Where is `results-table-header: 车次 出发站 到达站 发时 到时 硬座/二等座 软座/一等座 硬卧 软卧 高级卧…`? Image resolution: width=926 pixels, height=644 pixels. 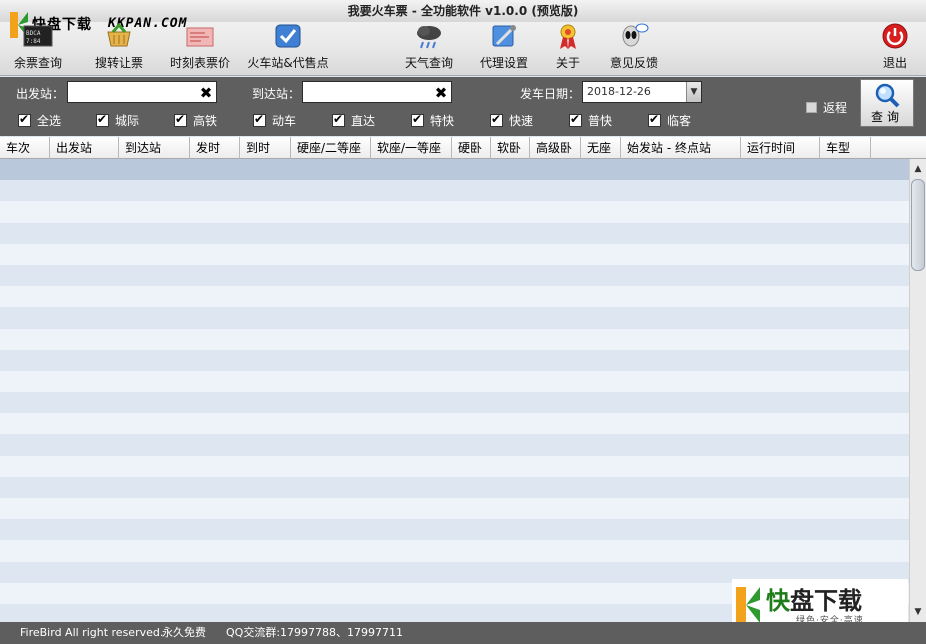
results-table-header: 车次 出发站 到达站 发时 到时 硬座/二等座 软座/一等座 硬卧 软卧 高级卧… is located at coordinates (463, 148).